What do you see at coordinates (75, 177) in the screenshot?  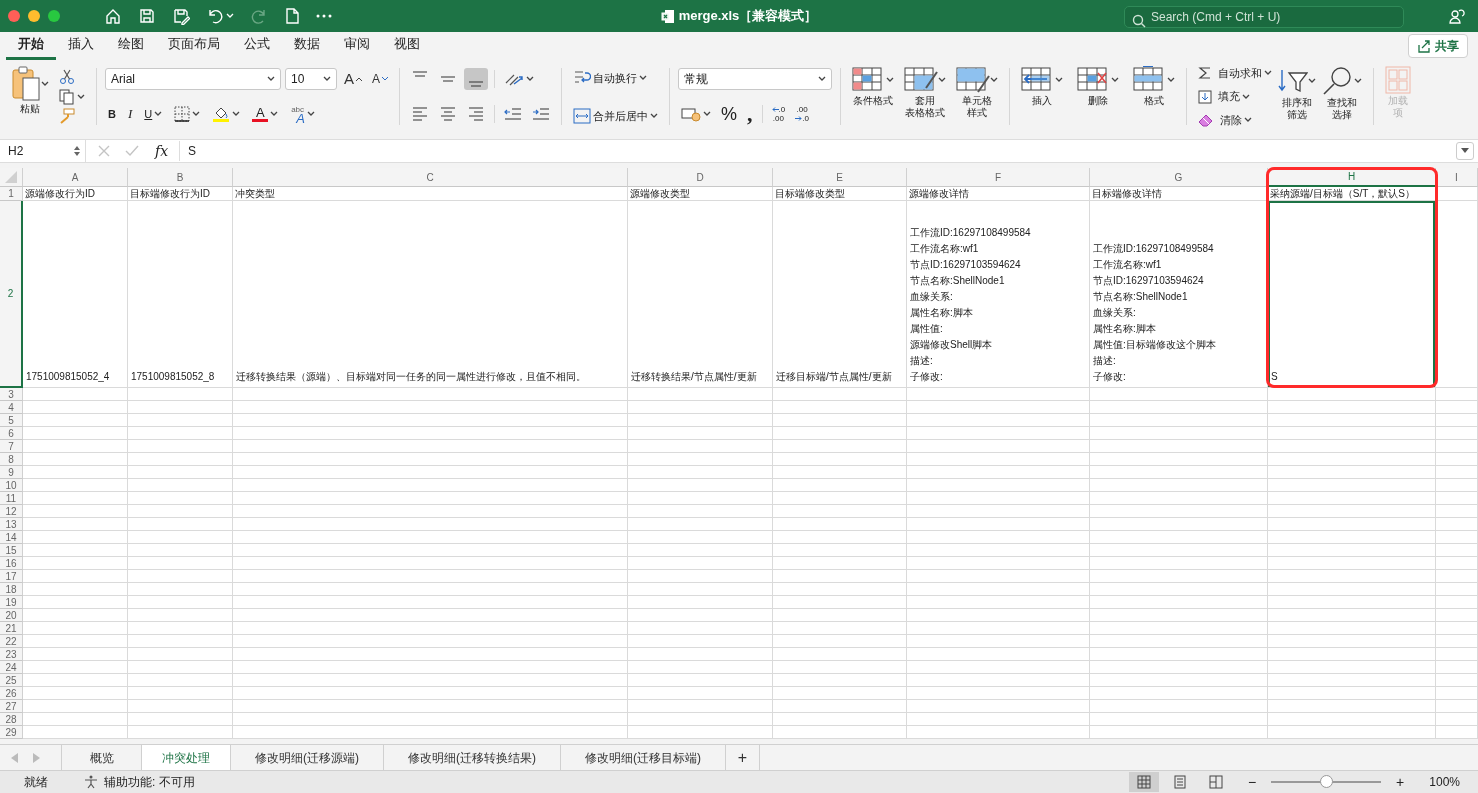 I see `column-header: A` at bounding box center [75, 177].